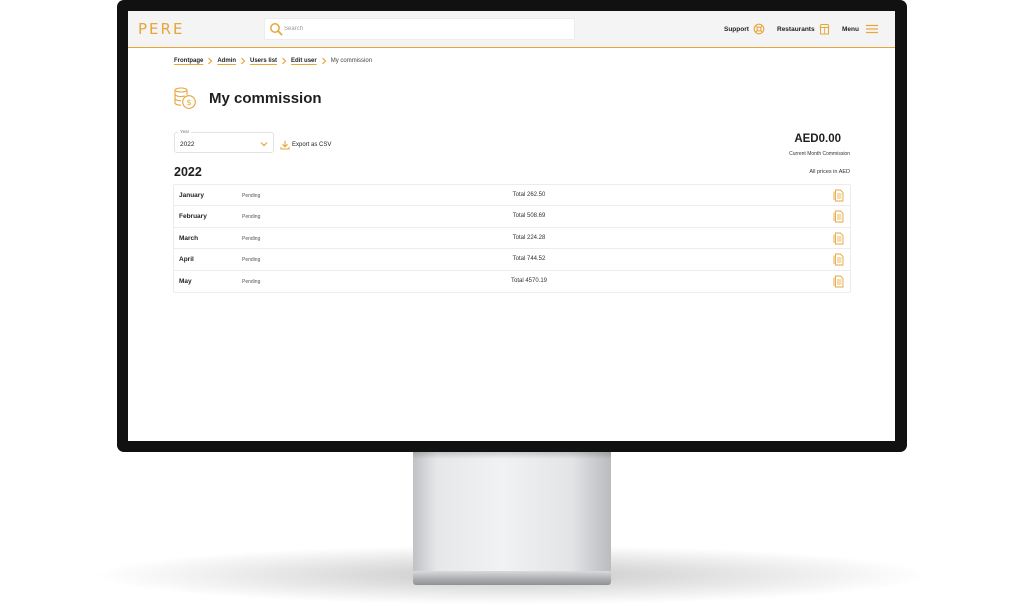 The image size is (1024, 606). I want to click on monitor-stand-base, so click(512, 578).